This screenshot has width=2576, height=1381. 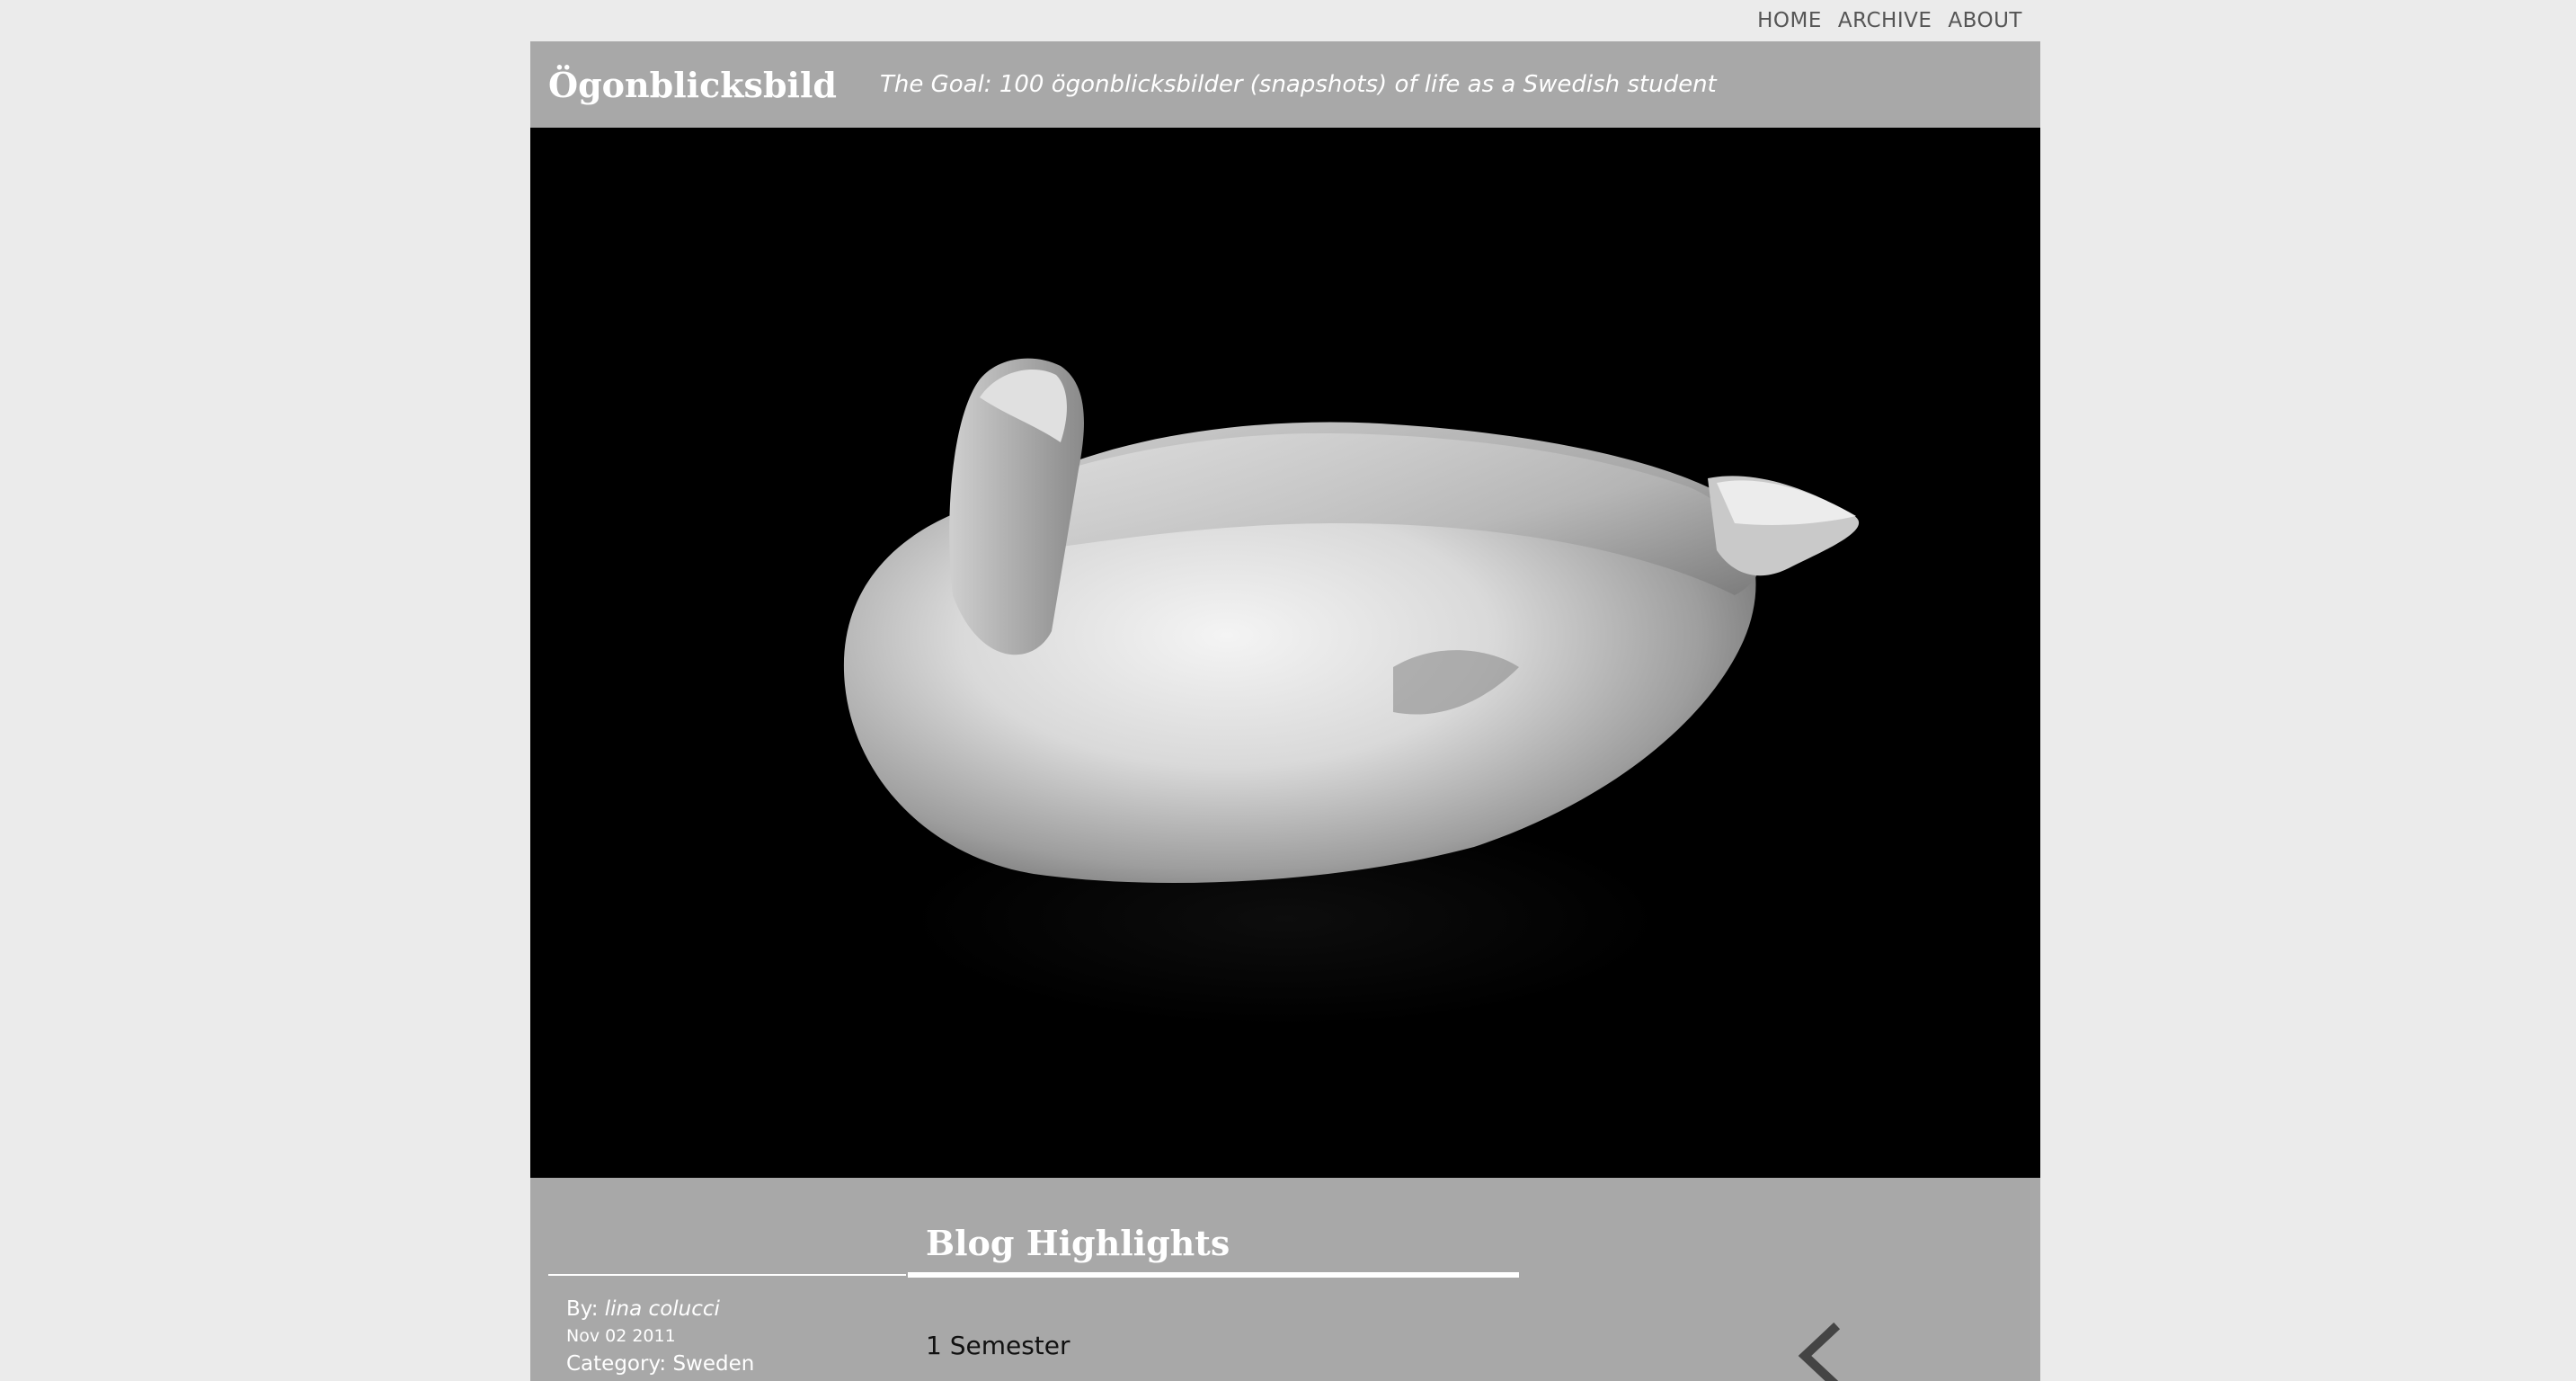 I want to click on nav-about-link: ABOUT, so click(x=1985, y=20).